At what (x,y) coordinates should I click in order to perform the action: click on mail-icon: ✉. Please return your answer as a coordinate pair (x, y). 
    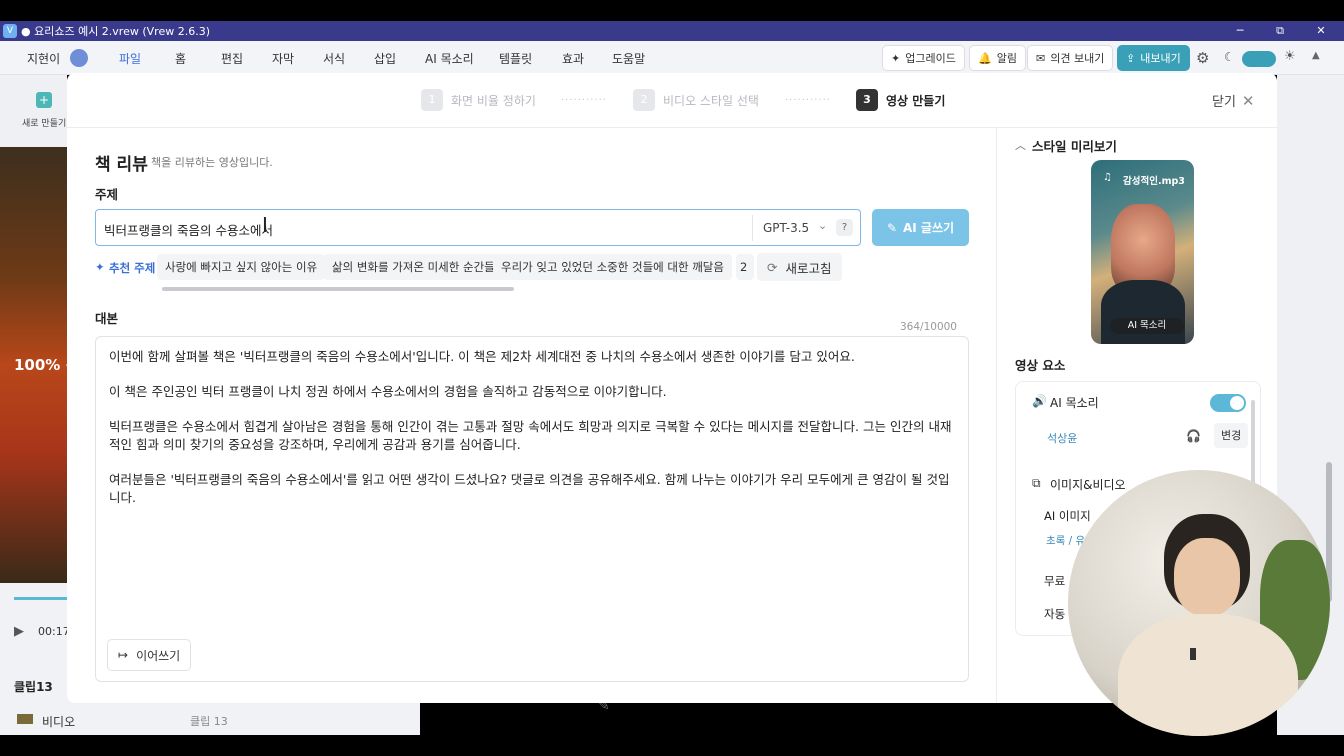
    Looking at the image, I should click on (1041, 58).